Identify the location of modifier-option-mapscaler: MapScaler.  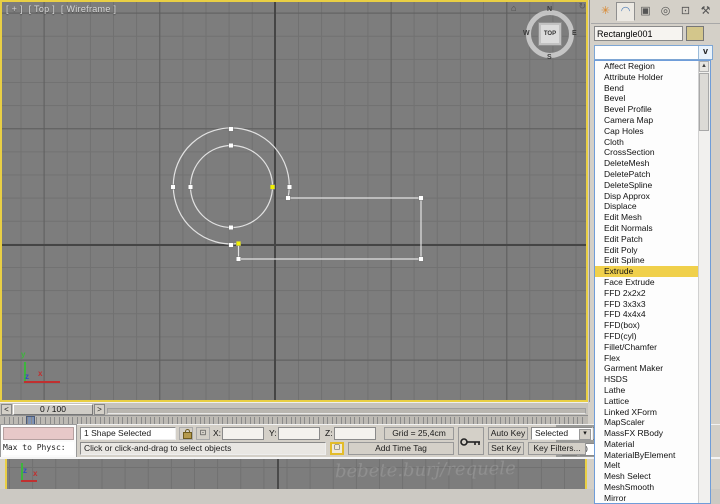
(647, 422).